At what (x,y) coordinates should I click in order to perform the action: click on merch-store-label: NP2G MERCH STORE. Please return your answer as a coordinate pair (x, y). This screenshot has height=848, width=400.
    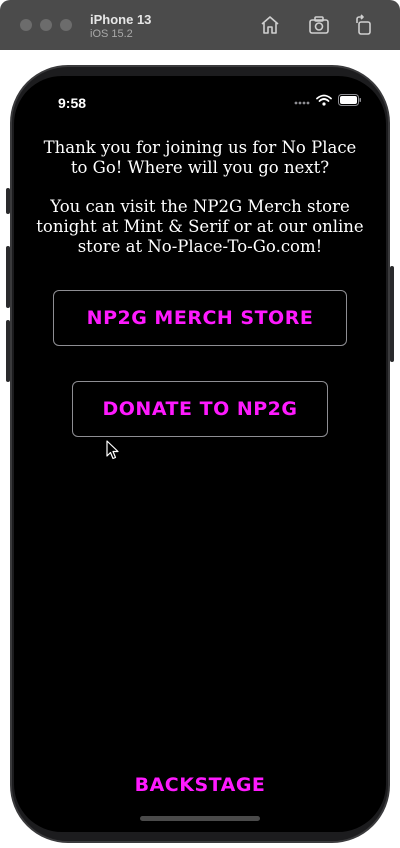
    Looking at the image, I should click on (200, 318).